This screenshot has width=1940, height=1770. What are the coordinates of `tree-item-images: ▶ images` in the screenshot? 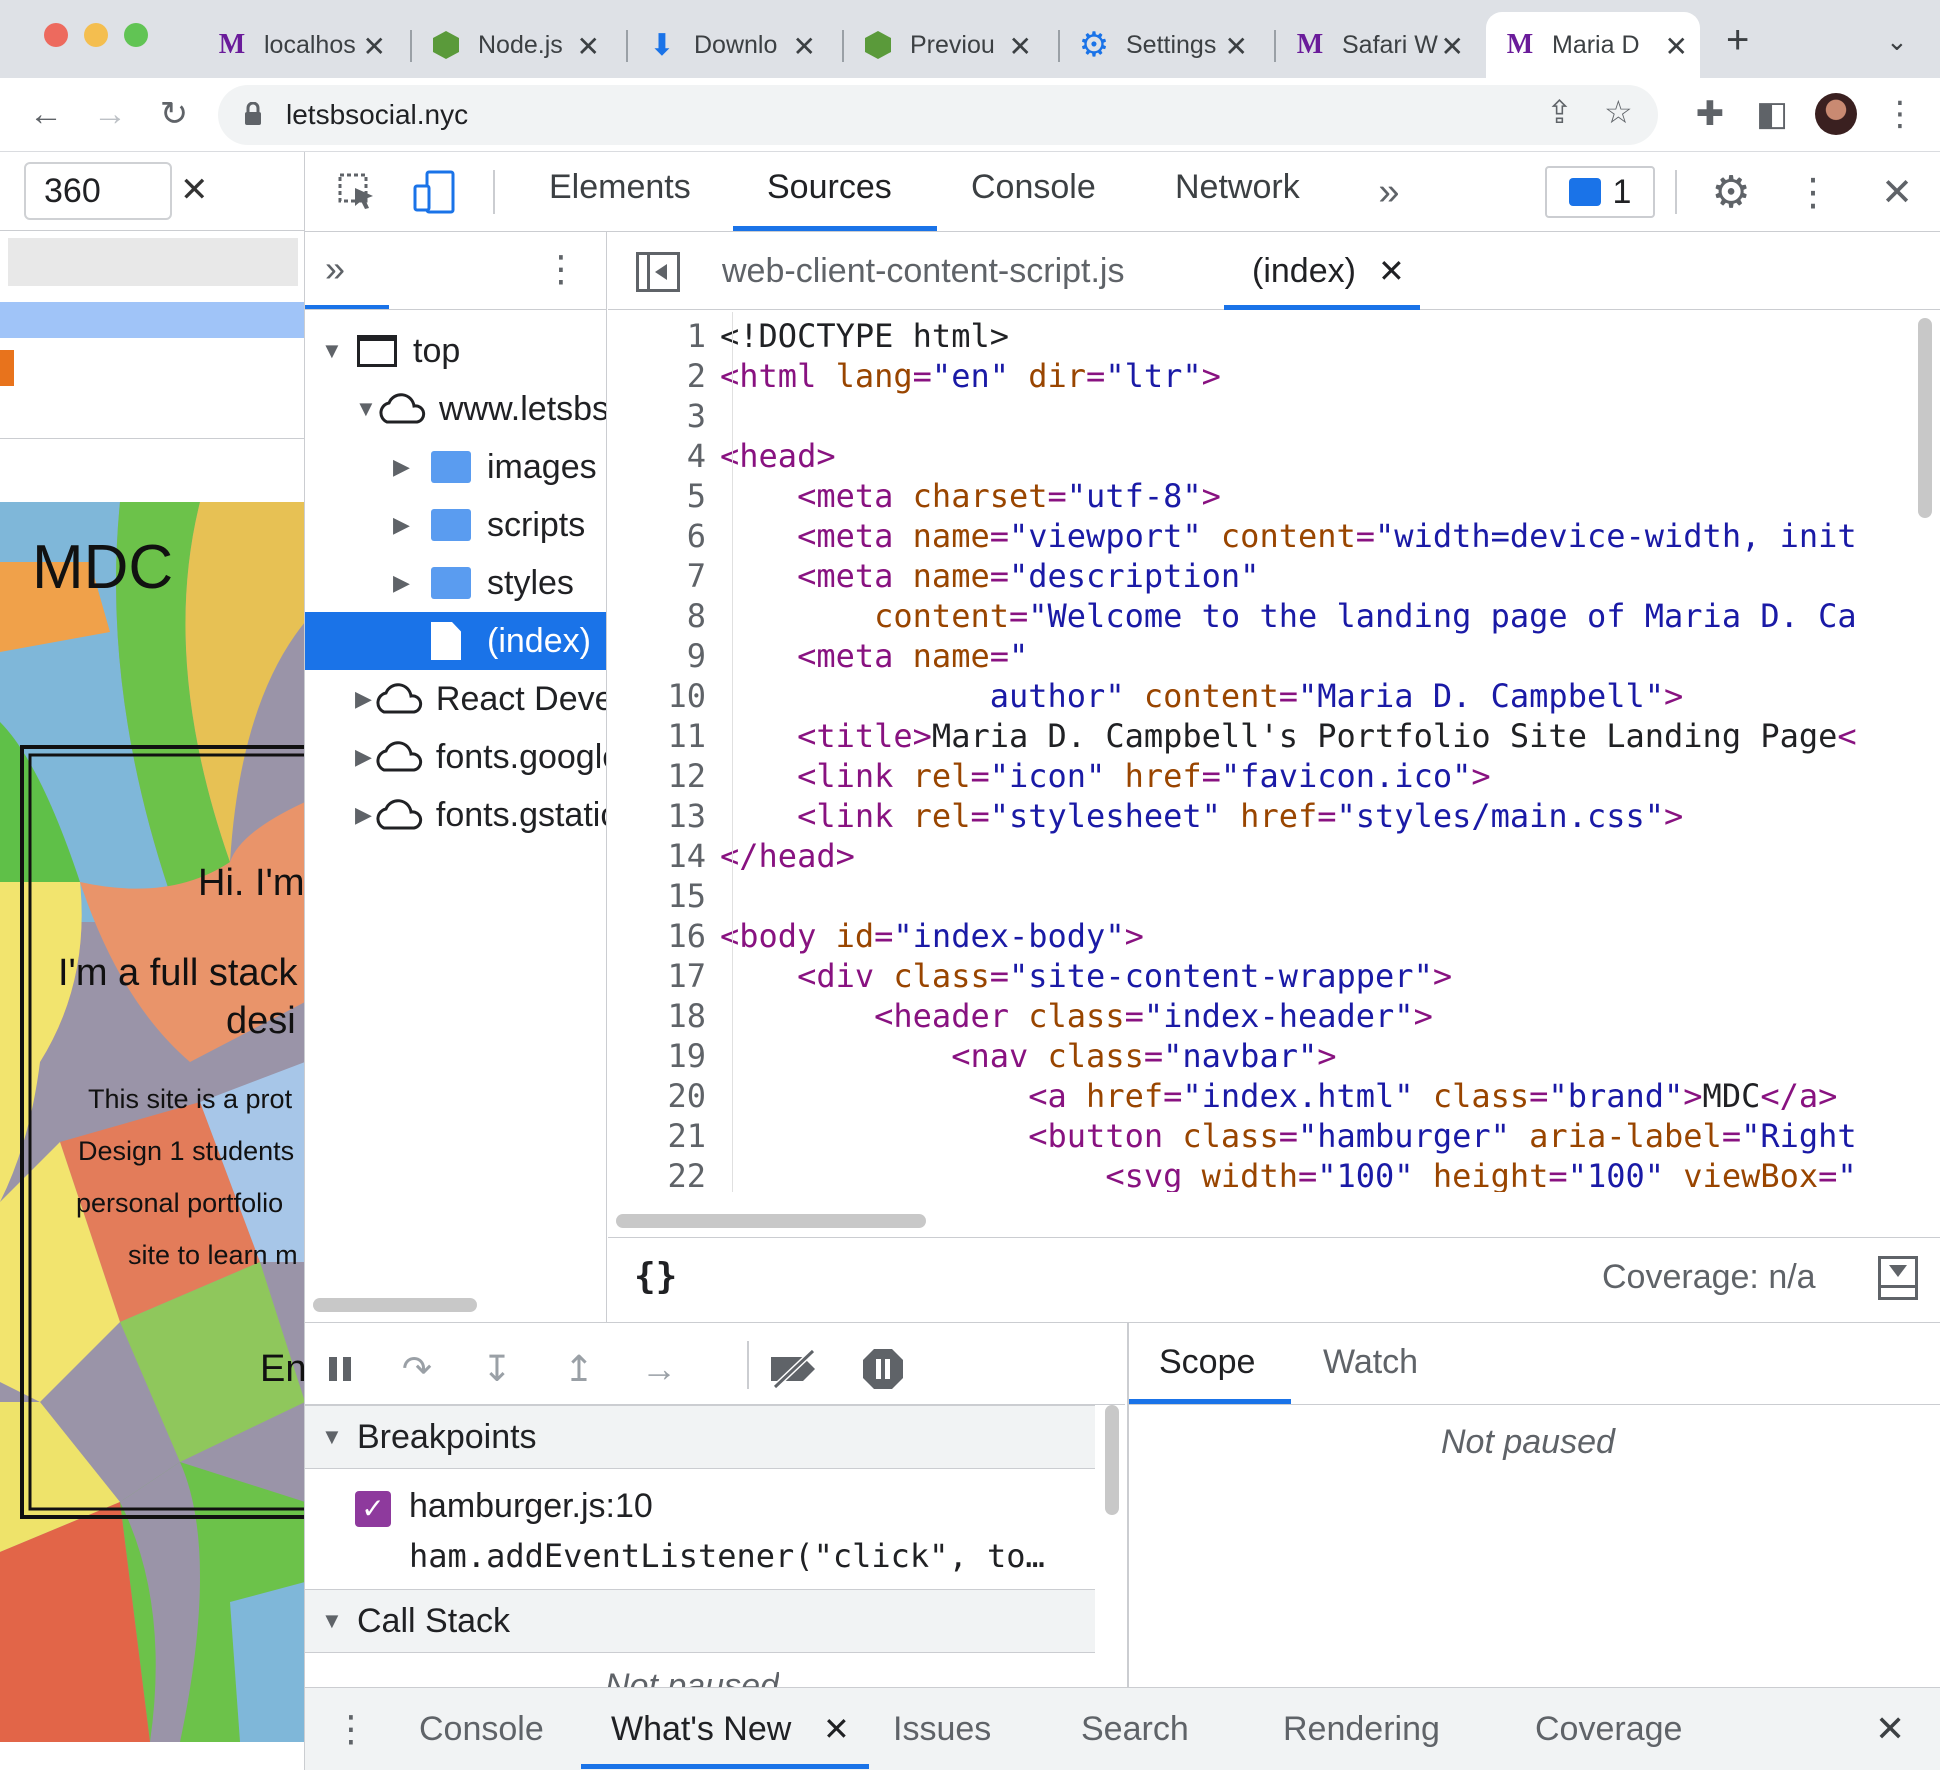 It's located at (455, 467).